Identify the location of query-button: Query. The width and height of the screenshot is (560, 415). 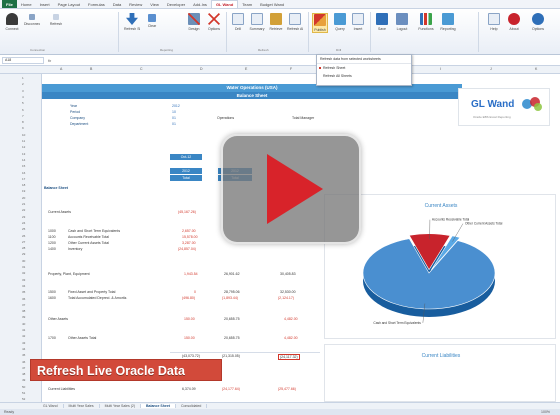
(340, 22).